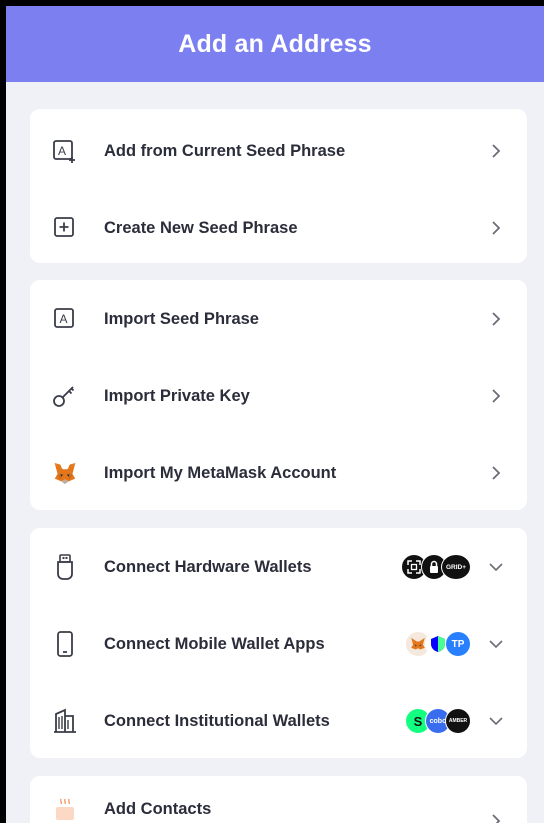  Describe the element at coordinates (65, 473) in the screenshot. I see `metamask-fox-icon` at that location.